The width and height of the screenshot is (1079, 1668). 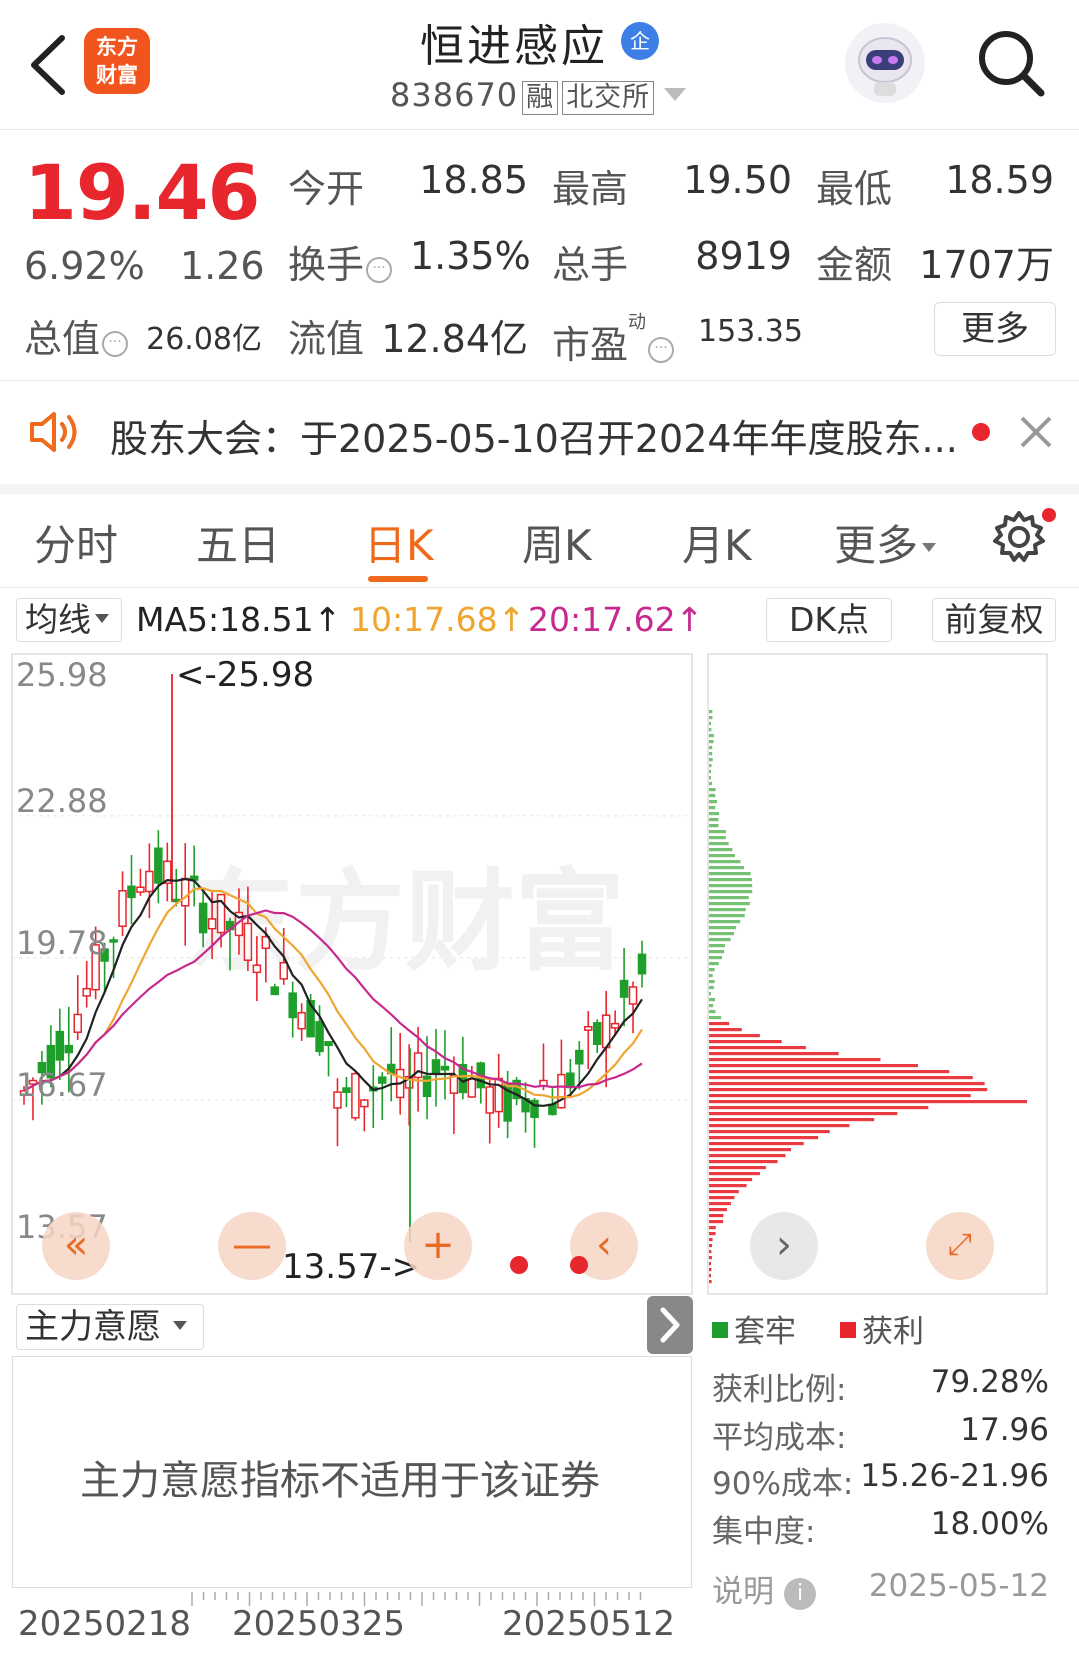 What do you see at coordinates (765, 1332) in the screenshot?
I see `legend-loss-label: 套牢` at bounding box center [765, 1332].